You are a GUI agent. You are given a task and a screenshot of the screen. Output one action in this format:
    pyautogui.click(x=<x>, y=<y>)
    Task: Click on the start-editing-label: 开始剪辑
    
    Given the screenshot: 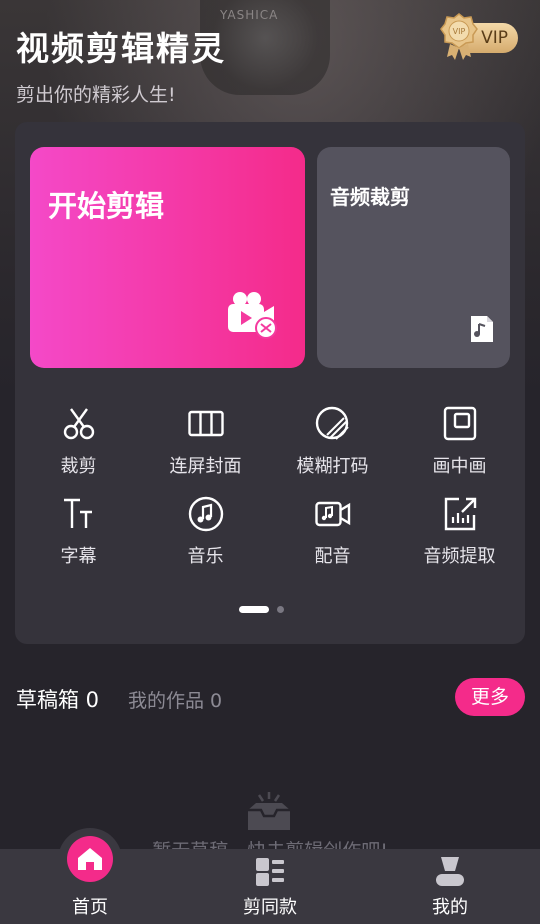 What is the action you would take?
    pyautogui.click(x=106, y=206)
    